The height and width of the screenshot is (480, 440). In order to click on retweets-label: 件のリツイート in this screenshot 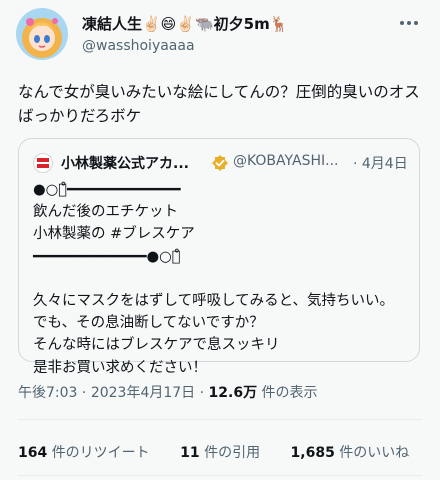, I will do `click(100, 453)`.